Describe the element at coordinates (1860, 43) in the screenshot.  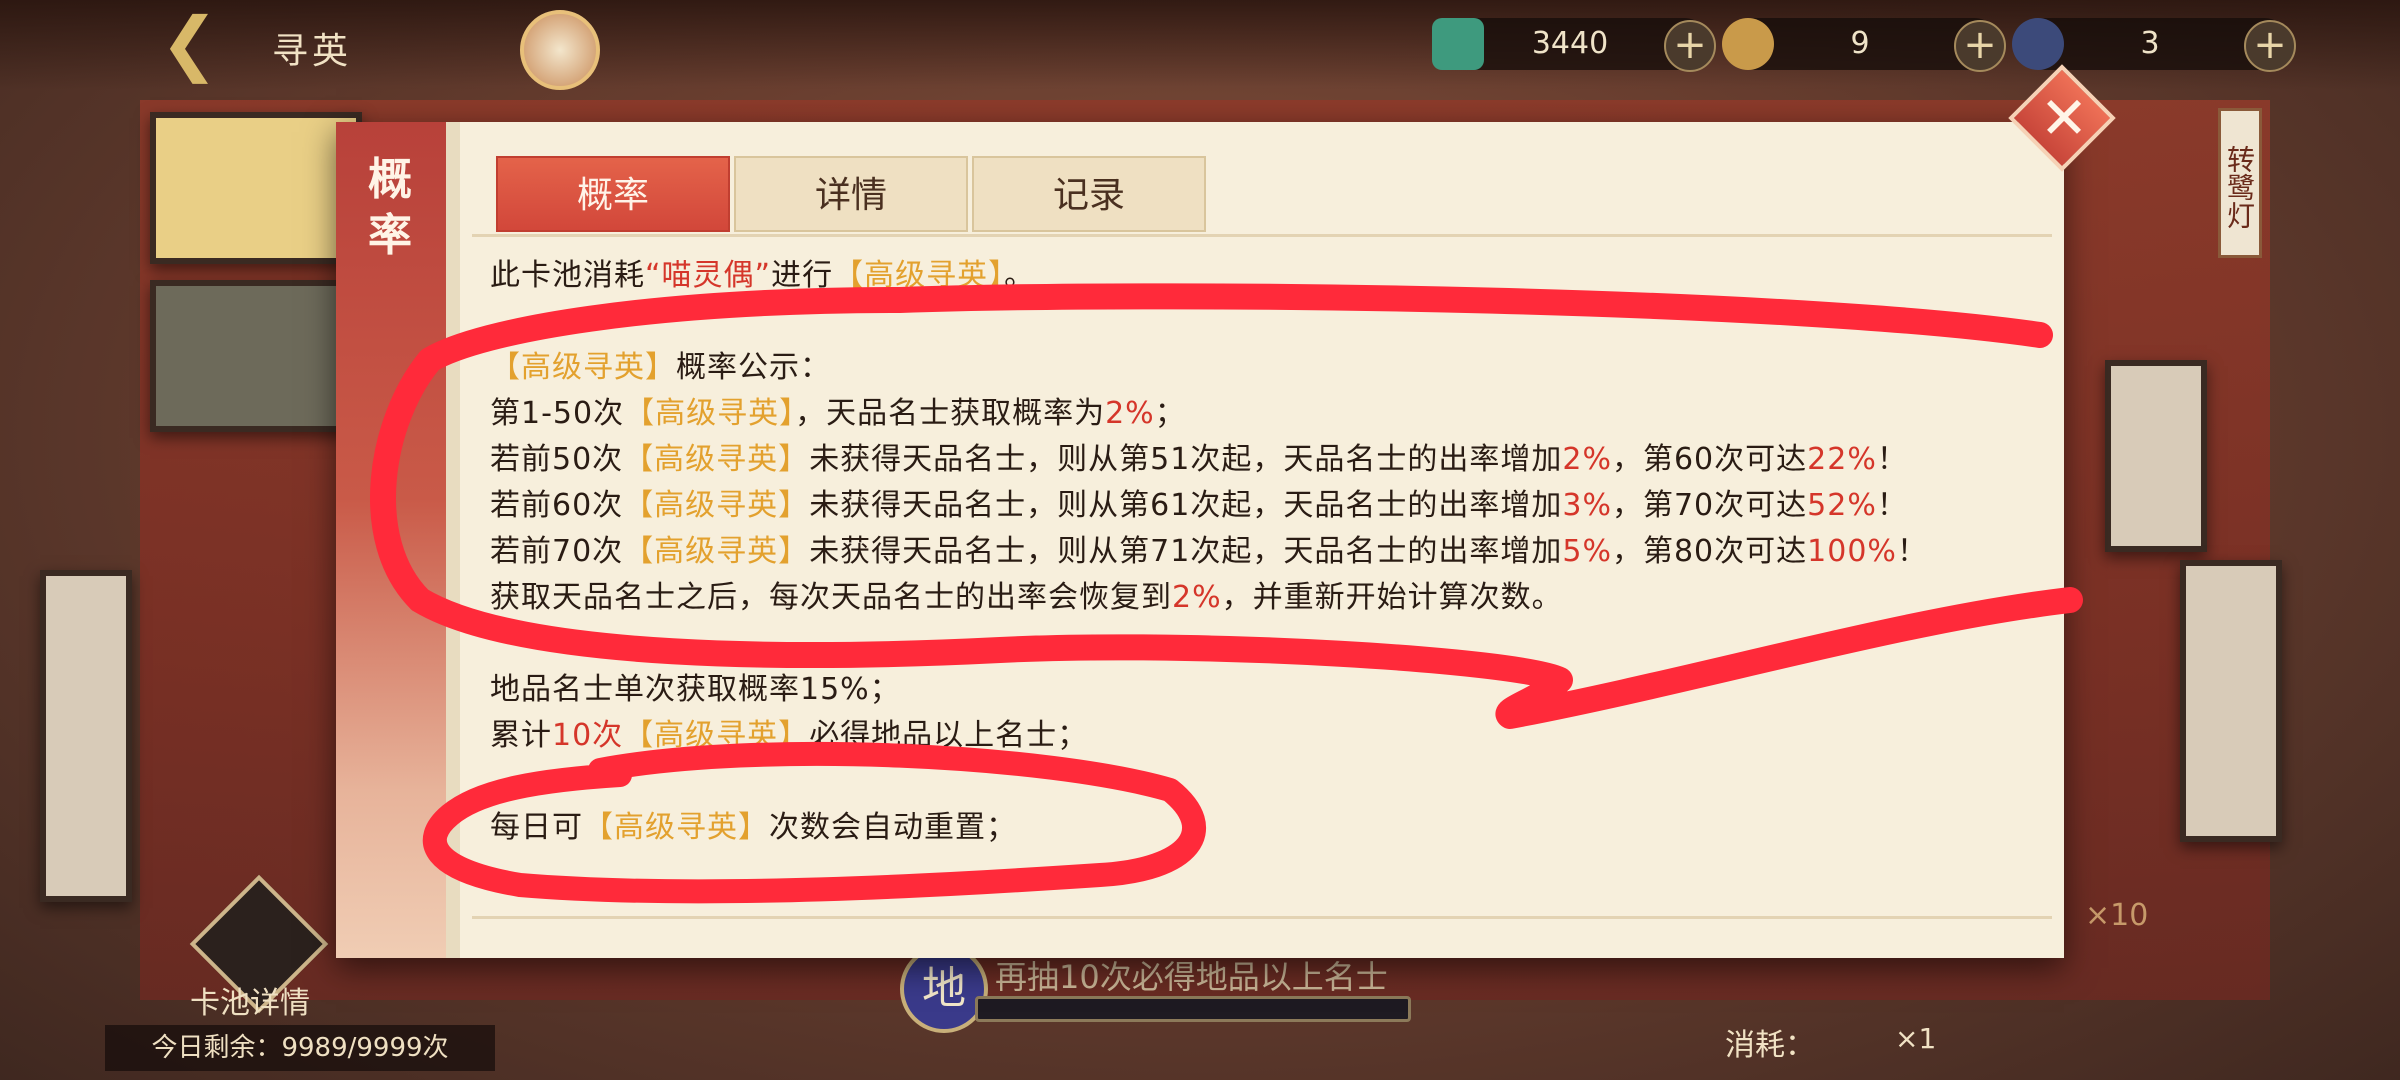
I see `currency-value: 9` at that location.